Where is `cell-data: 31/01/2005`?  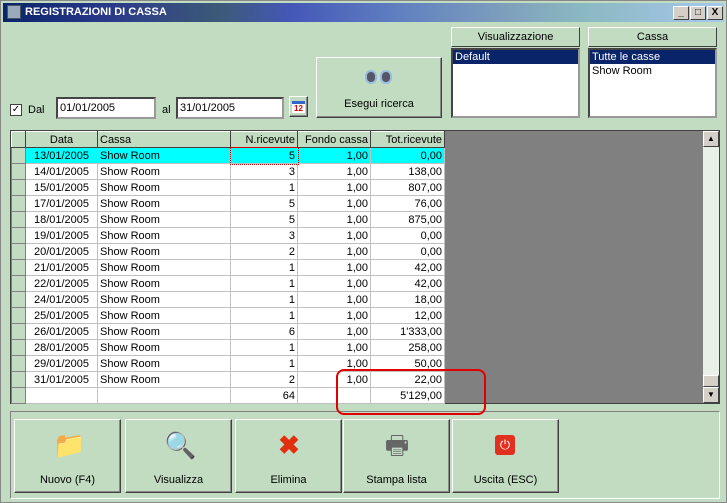 cell-data: 31/01/2005 is located at coordinates (61, 379).